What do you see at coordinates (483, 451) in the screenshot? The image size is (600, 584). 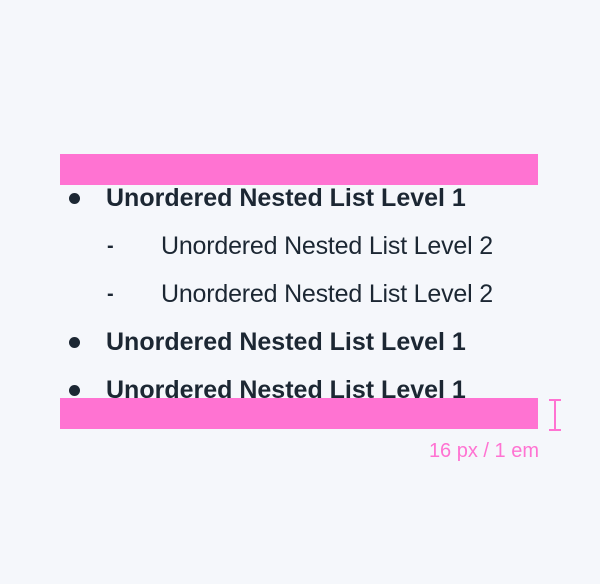 I see `spacing-measure-label: 16 px / 1 em` at bounding box center [483, 451].